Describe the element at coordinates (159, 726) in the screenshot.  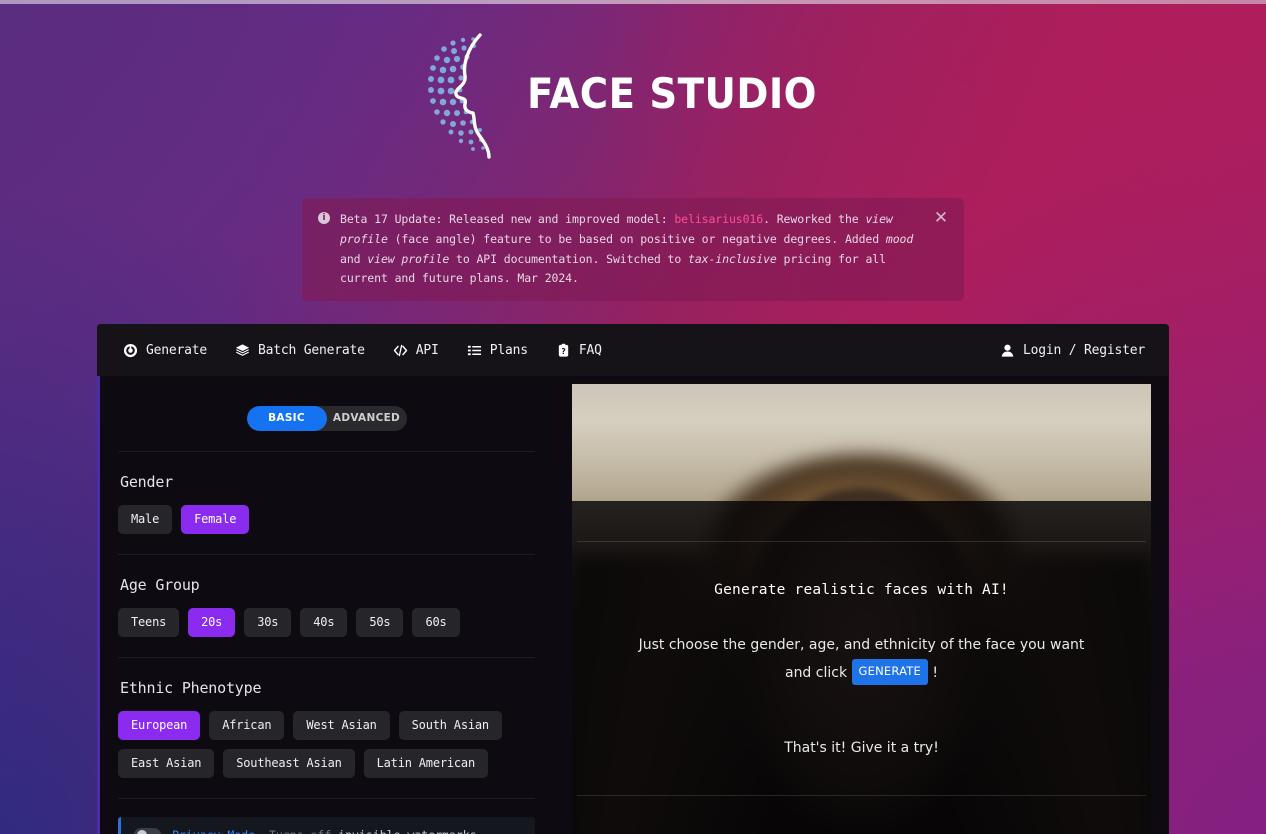
I see `chip-european: European` at that location.